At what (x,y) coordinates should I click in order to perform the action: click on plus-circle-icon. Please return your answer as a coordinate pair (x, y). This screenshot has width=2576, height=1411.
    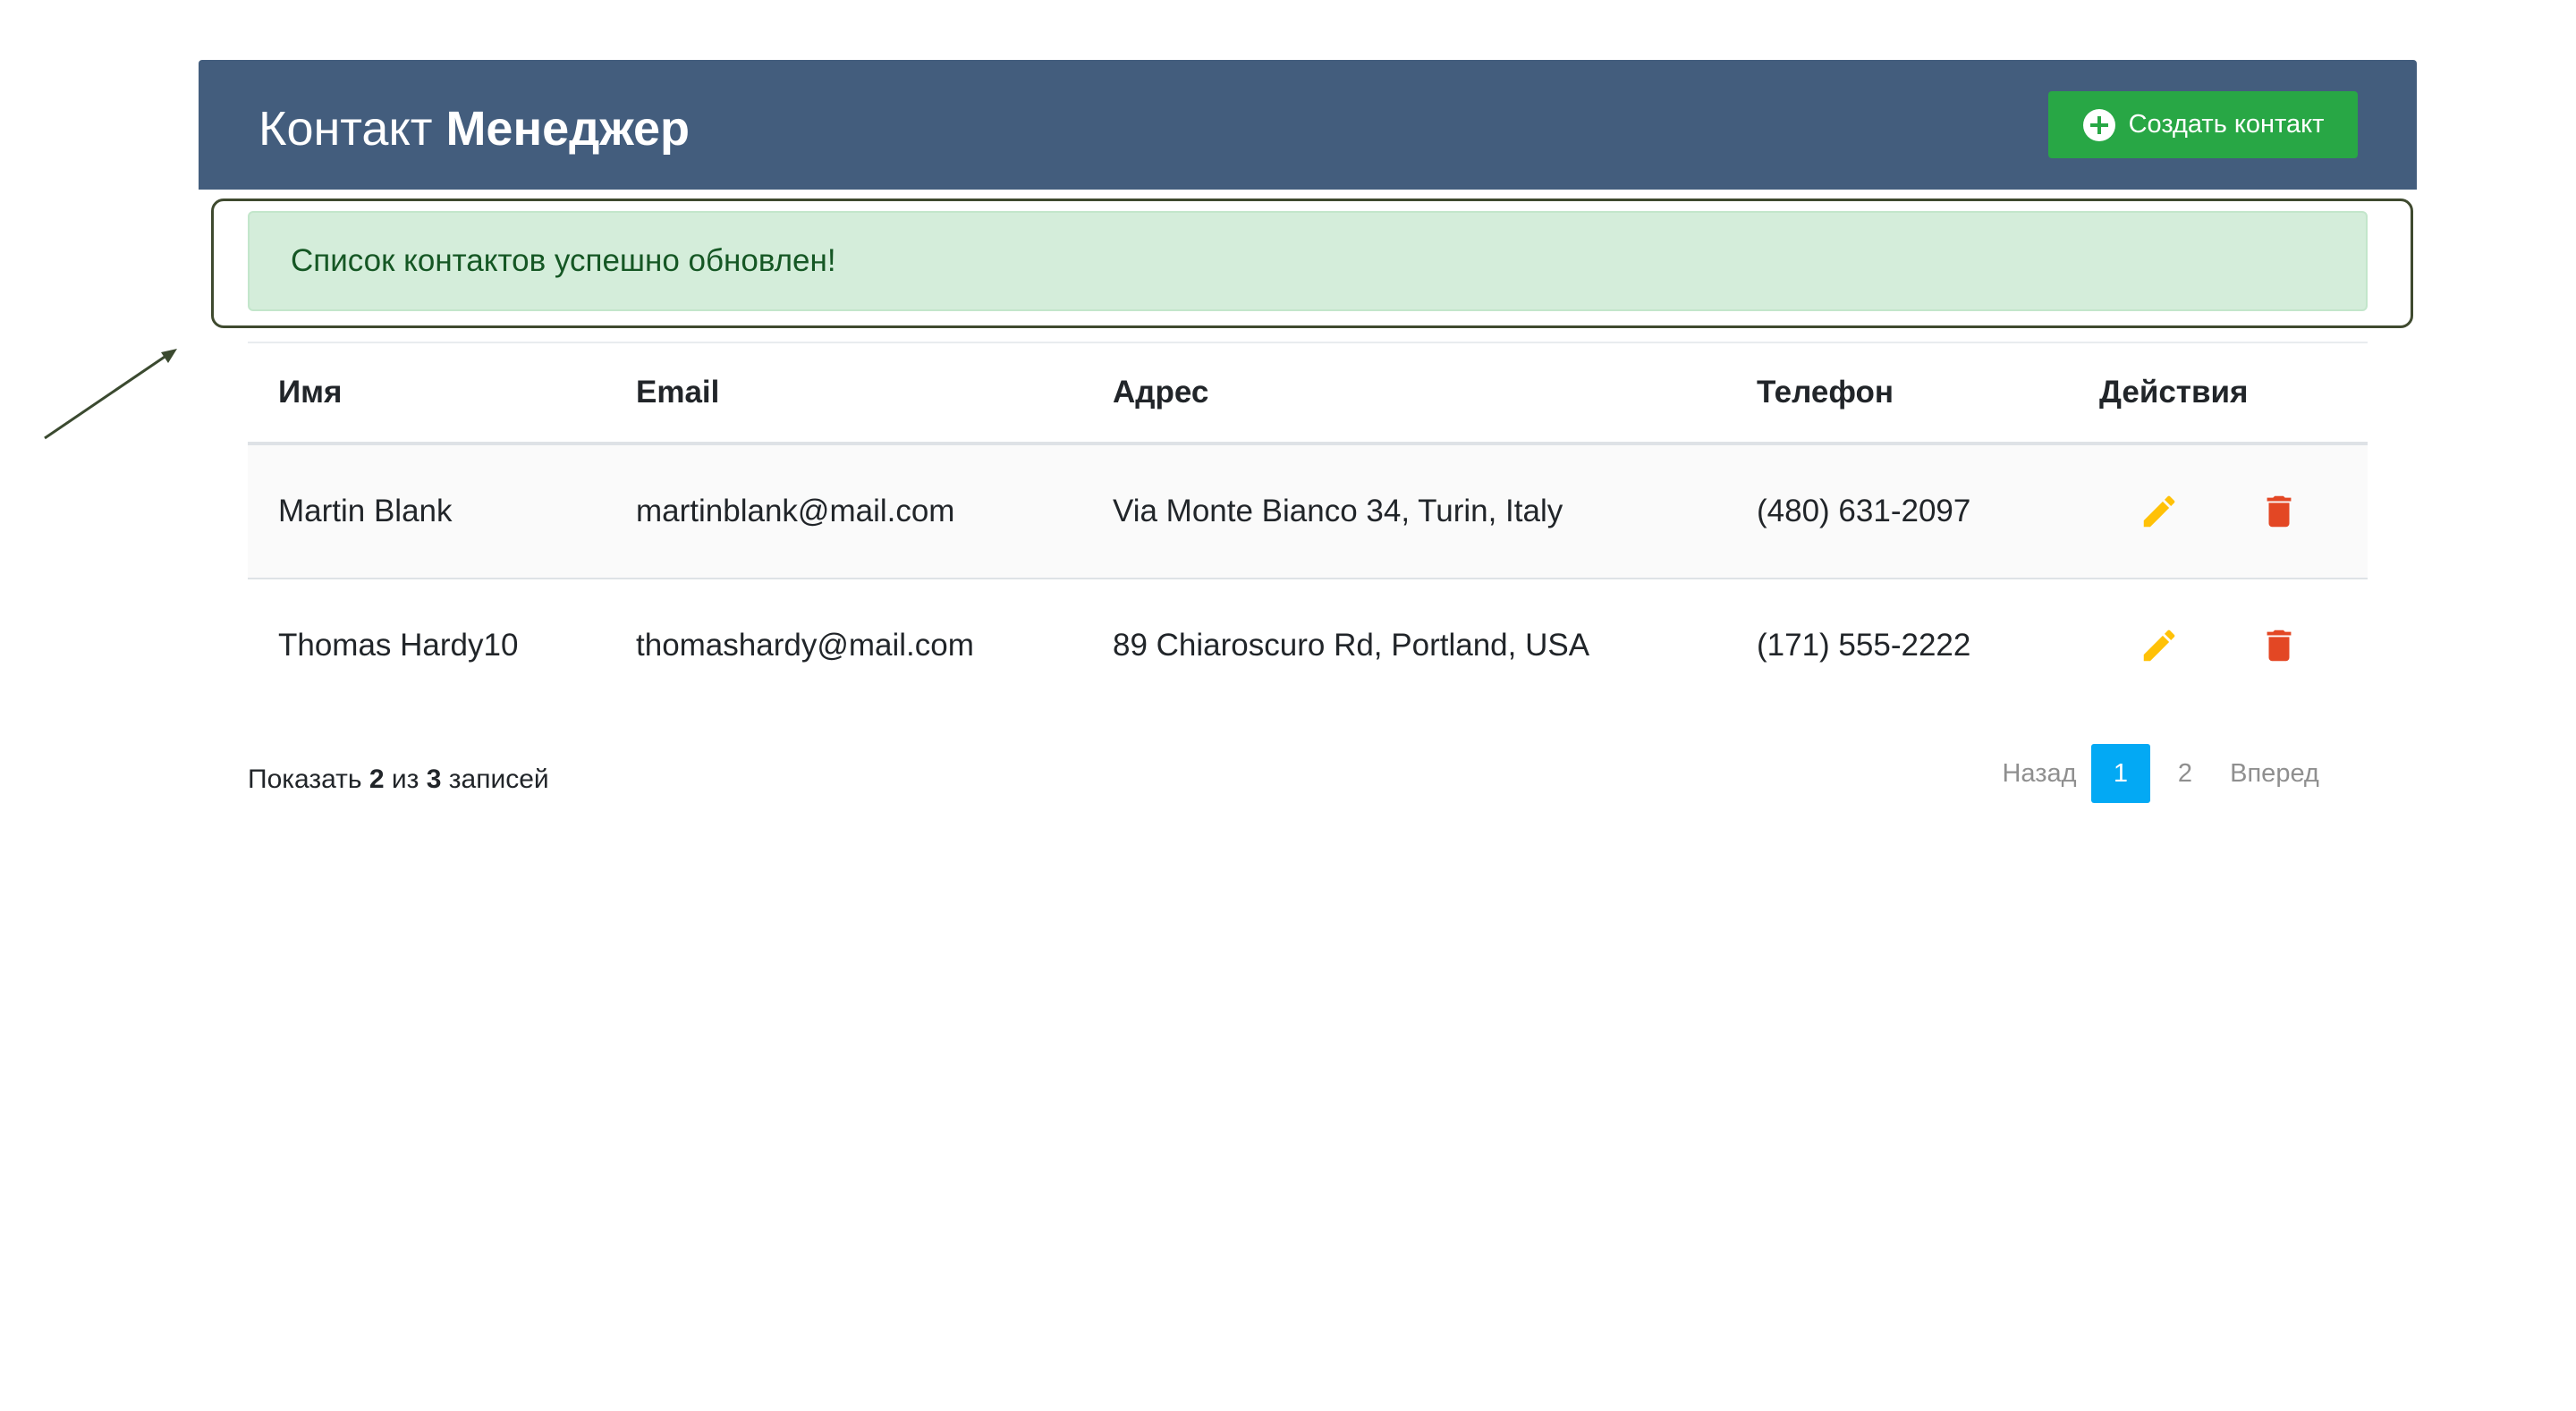
    Looking at the image, I should click on (2099, 125).